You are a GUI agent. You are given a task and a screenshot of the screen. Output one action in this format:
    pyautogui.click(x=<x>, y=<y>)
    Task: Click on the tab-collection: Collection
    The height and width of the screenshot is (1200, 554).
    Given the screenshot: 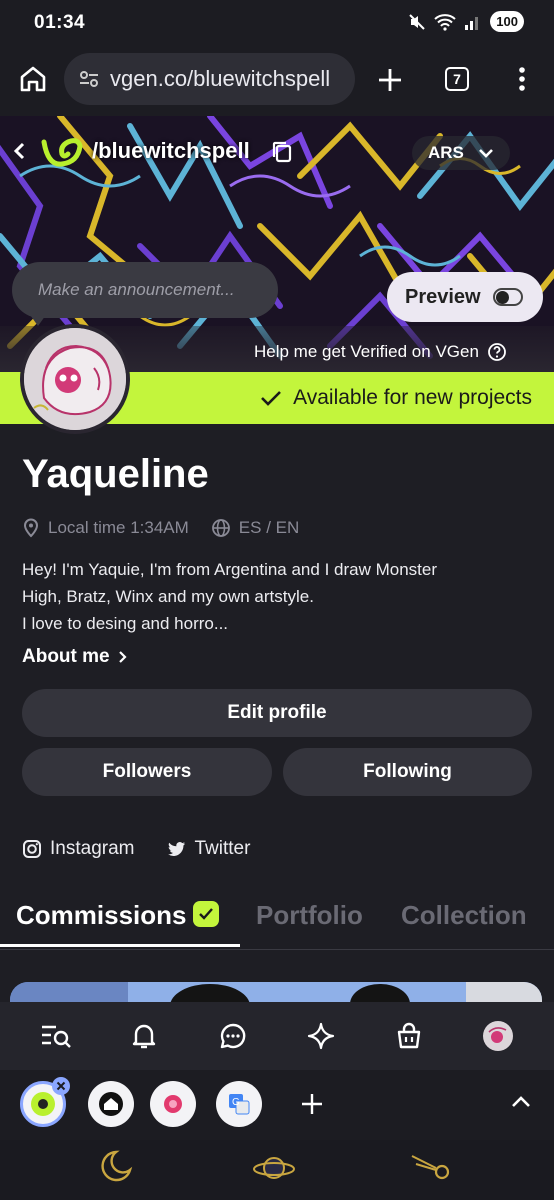 What is the action you would take?
    pyautogui.click(x=464, y=915)
    